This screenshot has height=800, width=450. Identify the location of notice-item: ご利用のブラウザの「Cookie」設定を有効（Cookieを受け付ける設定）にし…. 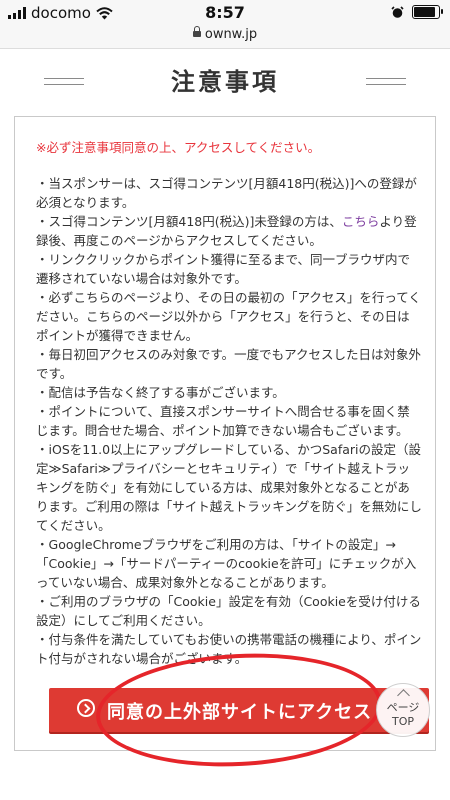
(229, 611).